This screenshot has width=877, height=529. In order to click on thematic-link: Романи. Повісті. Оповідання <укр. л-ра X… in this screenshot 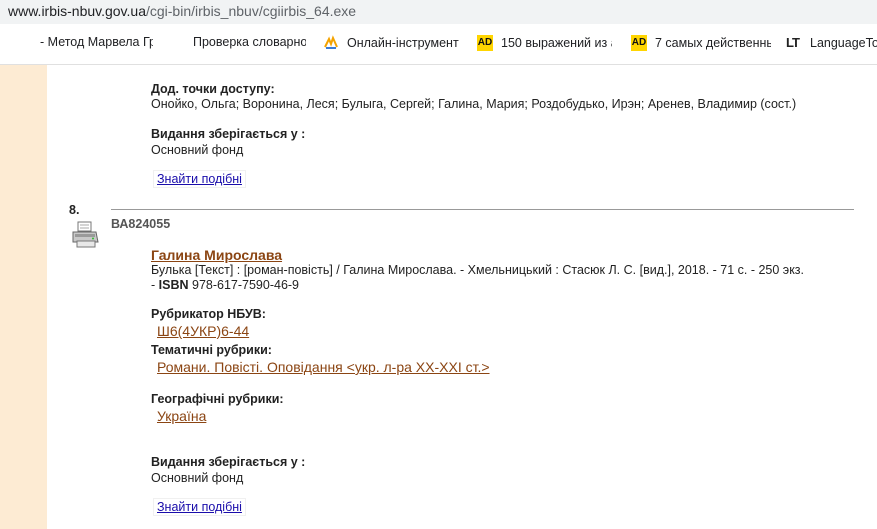, I will do `click(323, 367)`.